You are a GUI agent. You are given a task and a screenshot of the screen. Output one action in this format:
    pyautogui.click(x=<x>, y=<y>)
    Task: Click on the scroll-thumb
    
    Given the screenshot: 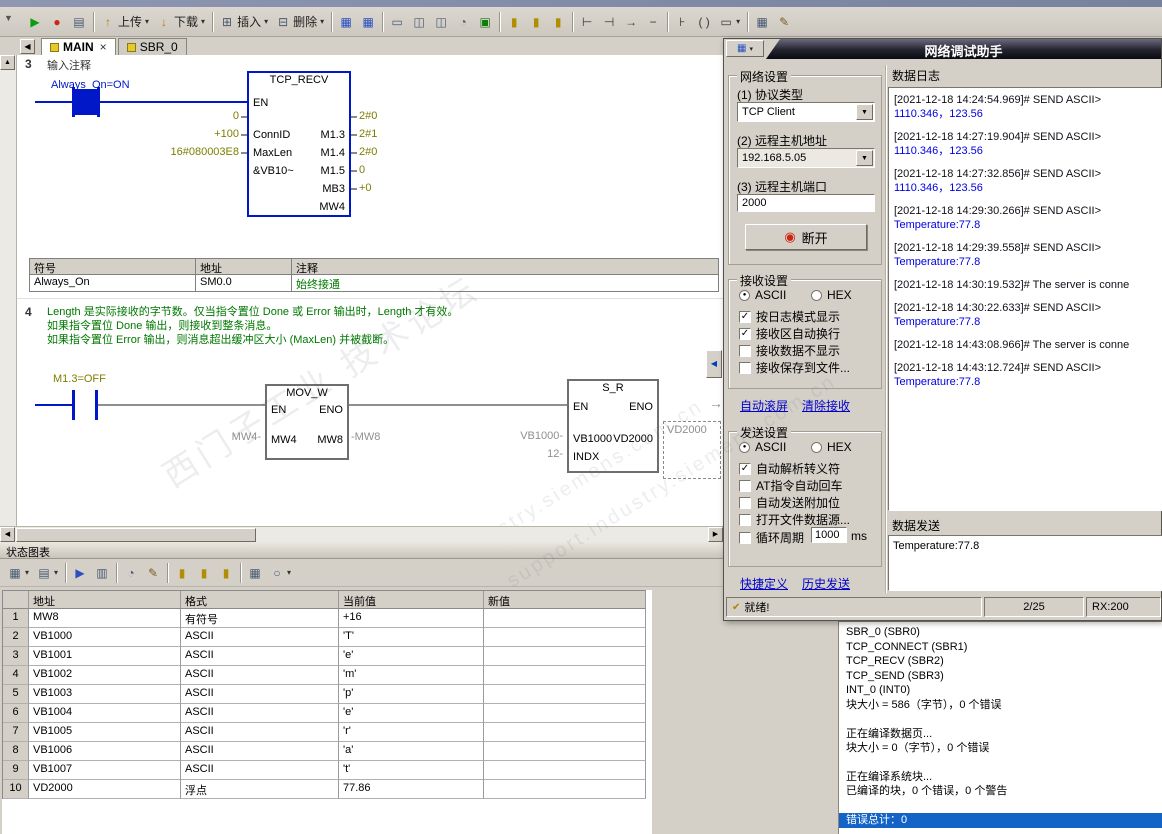 What is the action you would take?
    pyautogui.click(x=136, y=534)
    